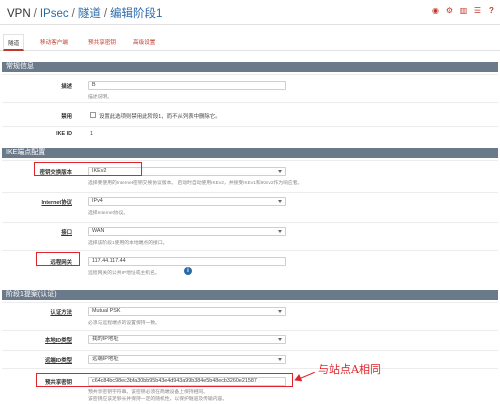  Describe the element at coordinates (250, 12) in the screenshot. I see `top-bar: VPN / IPsec / 隧道 / 编辑阶段1 ◉ ⚙ ▥ ☰ ?` at that location.